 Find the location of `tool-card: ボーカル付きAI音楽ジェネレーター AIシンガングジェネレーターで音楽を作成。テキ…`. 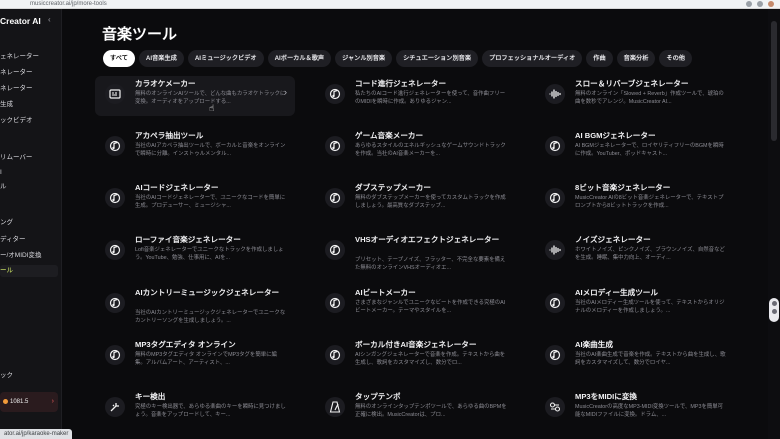

tool-card: ボーカル付きAI音楽ジェネレーター AIシンガングジェネレーターで音楽を作成。テキ… is located at coordinates (415, 357).